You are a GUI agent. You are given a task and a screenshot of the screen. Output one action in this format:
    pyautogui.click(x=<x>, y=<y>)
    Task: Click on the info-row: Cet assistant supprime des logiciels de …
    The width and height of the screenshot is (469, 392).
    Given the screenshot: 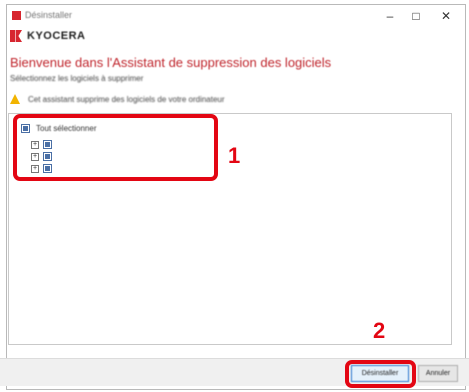 What is the action you would take?
    pyautogui.click(x=230, y=99)
    